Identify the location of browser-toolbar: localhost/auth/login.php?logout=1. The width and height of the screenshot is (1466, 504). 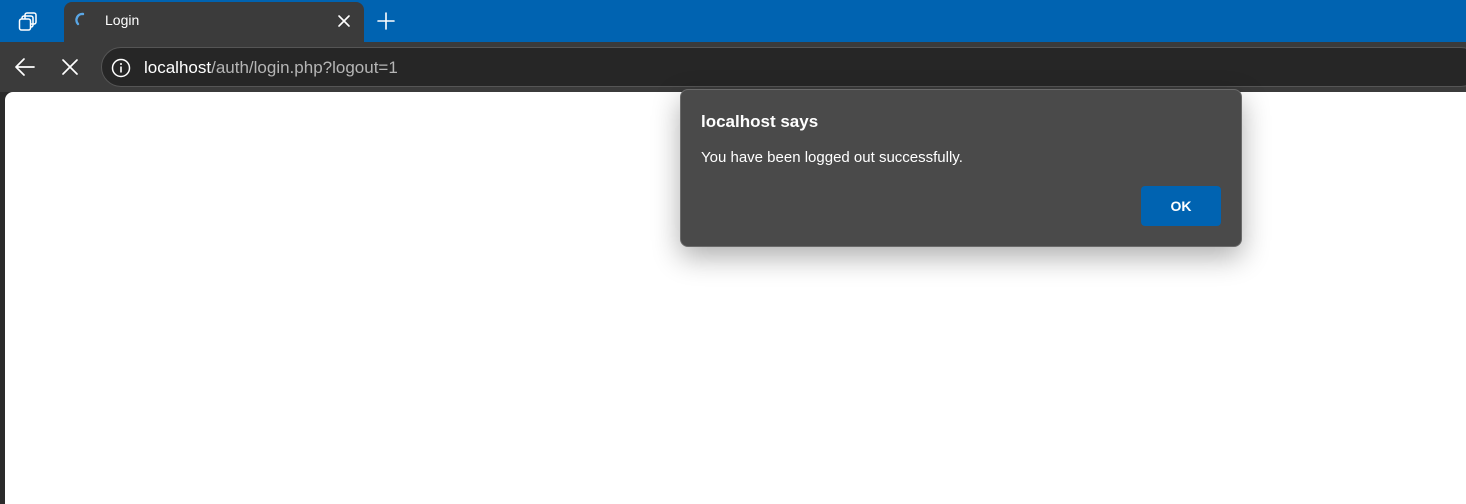
(733, 67).